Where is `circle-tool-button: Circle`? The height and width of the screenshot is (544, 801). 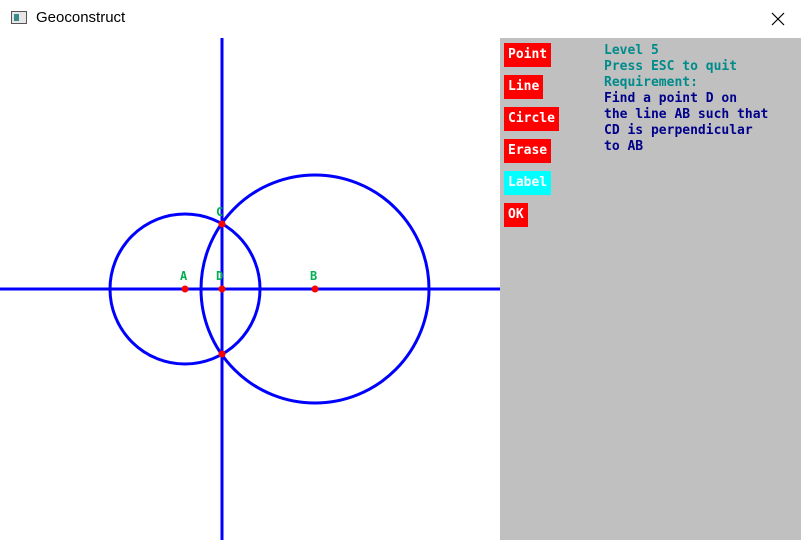 circle-tool-button: Circle is located at coordinates (531, 119).